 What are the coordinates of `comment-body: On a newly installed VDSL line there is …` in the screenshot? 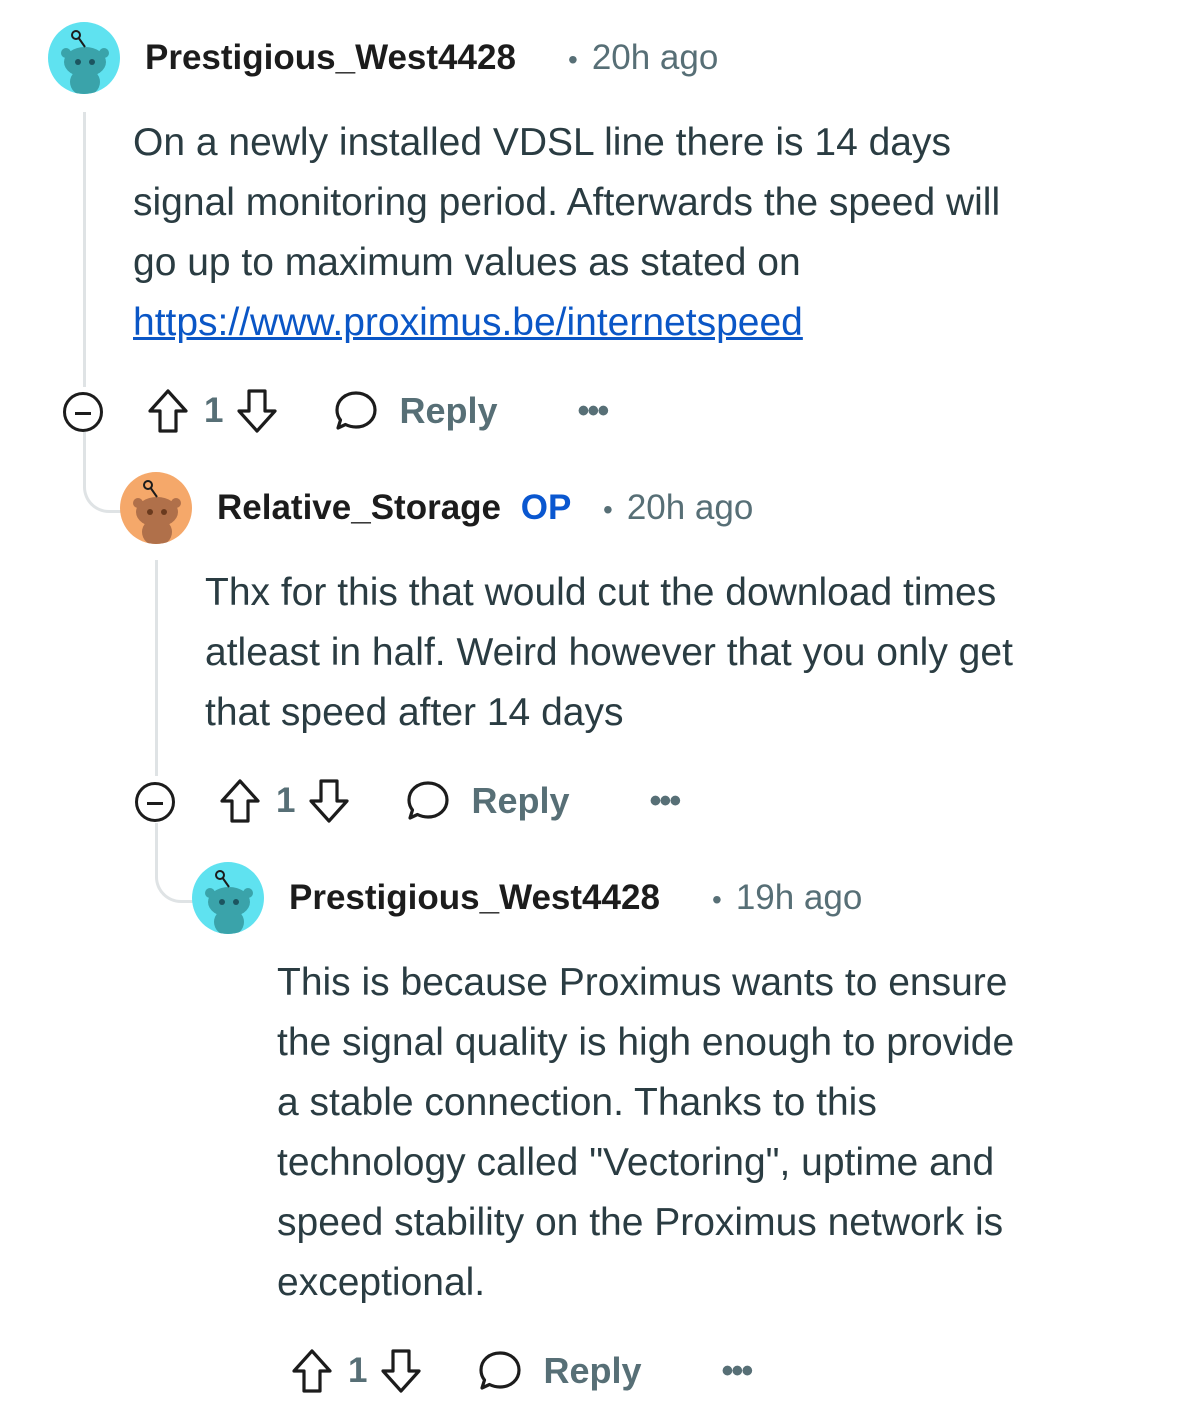 It's located at (633, 233).